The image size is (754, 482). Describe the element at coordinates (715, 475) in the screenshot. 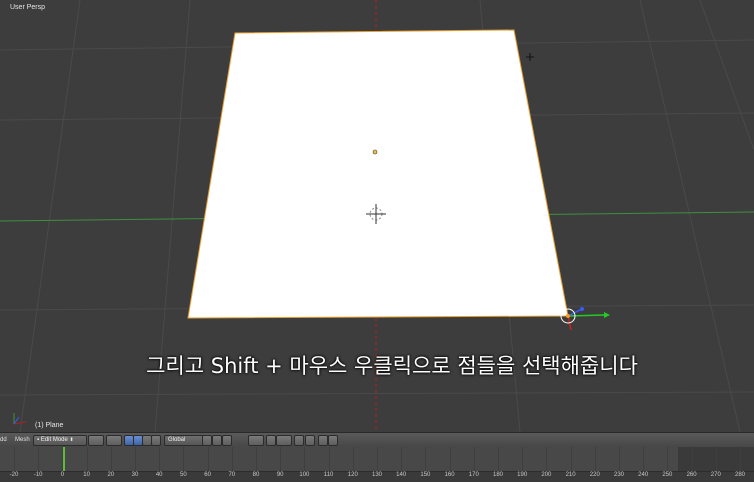

I see `frame-number-label: 270` at that location.